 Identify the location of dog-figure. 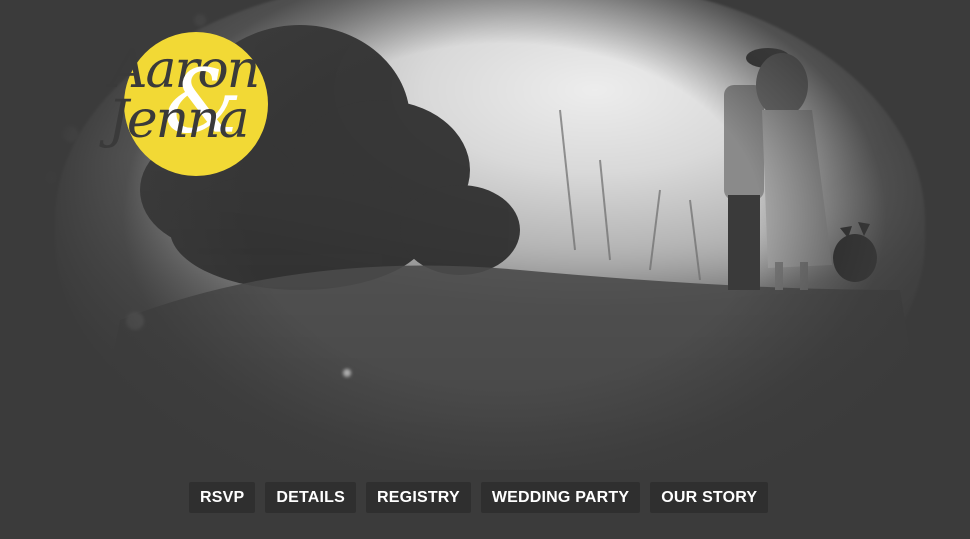
(855, 252).